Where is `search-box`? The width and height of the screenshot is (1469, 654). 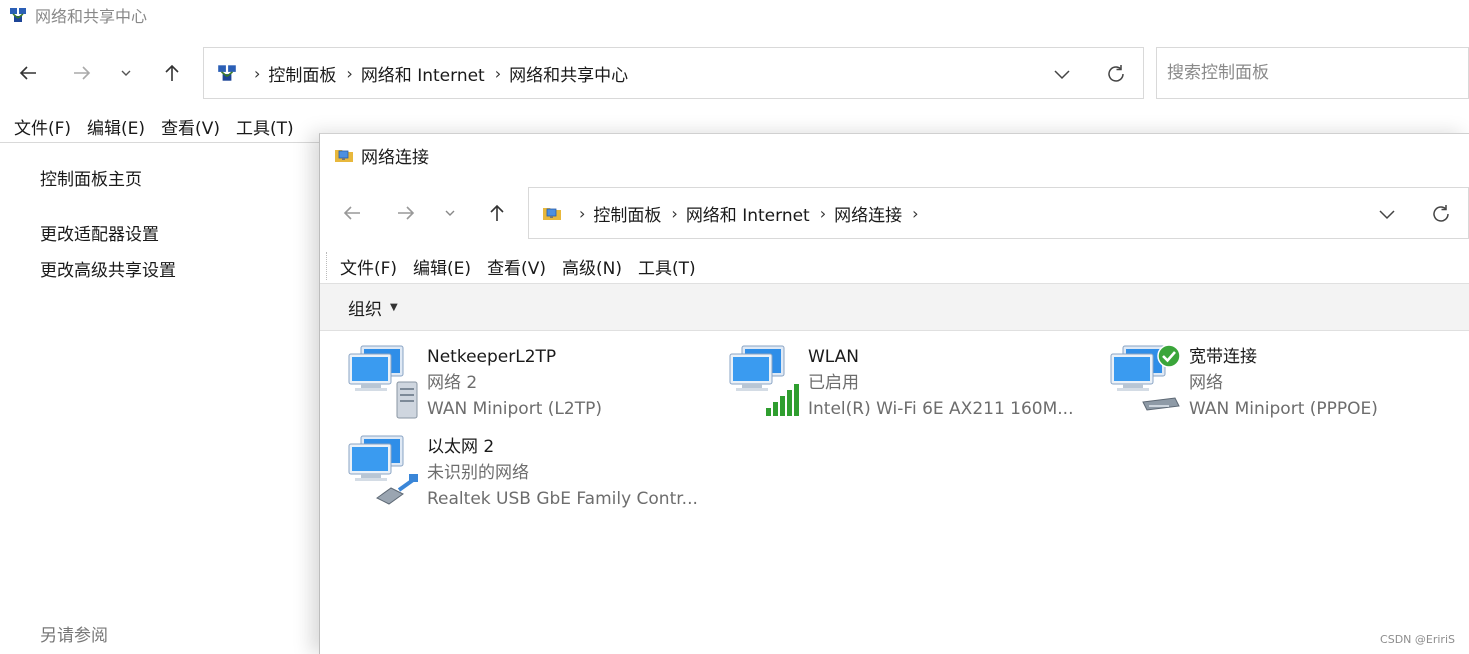
search-box is located at coordinates (1312, 73).